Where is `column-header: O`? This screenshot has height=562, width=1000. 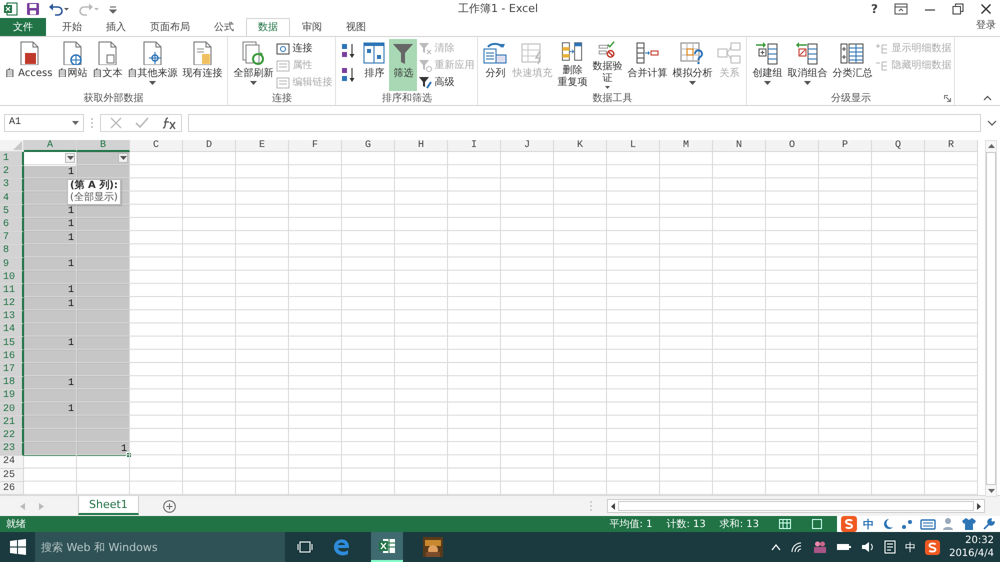
column-header: O is located at coordinates (792, 146).